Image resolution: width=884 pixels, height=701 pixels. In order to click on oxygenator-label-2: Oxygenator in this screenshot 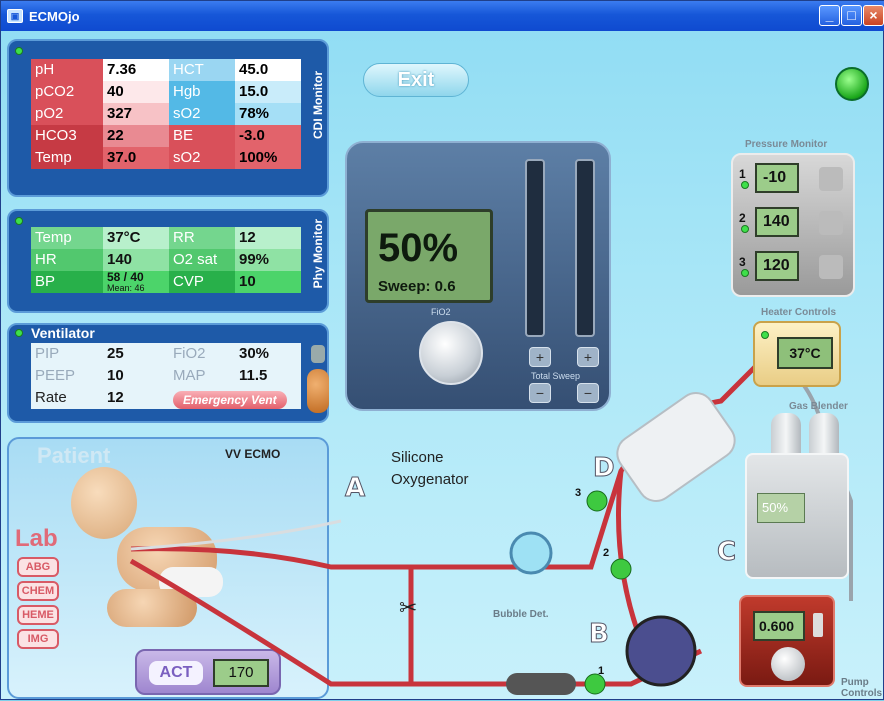, I will do `click(430, 479)`.